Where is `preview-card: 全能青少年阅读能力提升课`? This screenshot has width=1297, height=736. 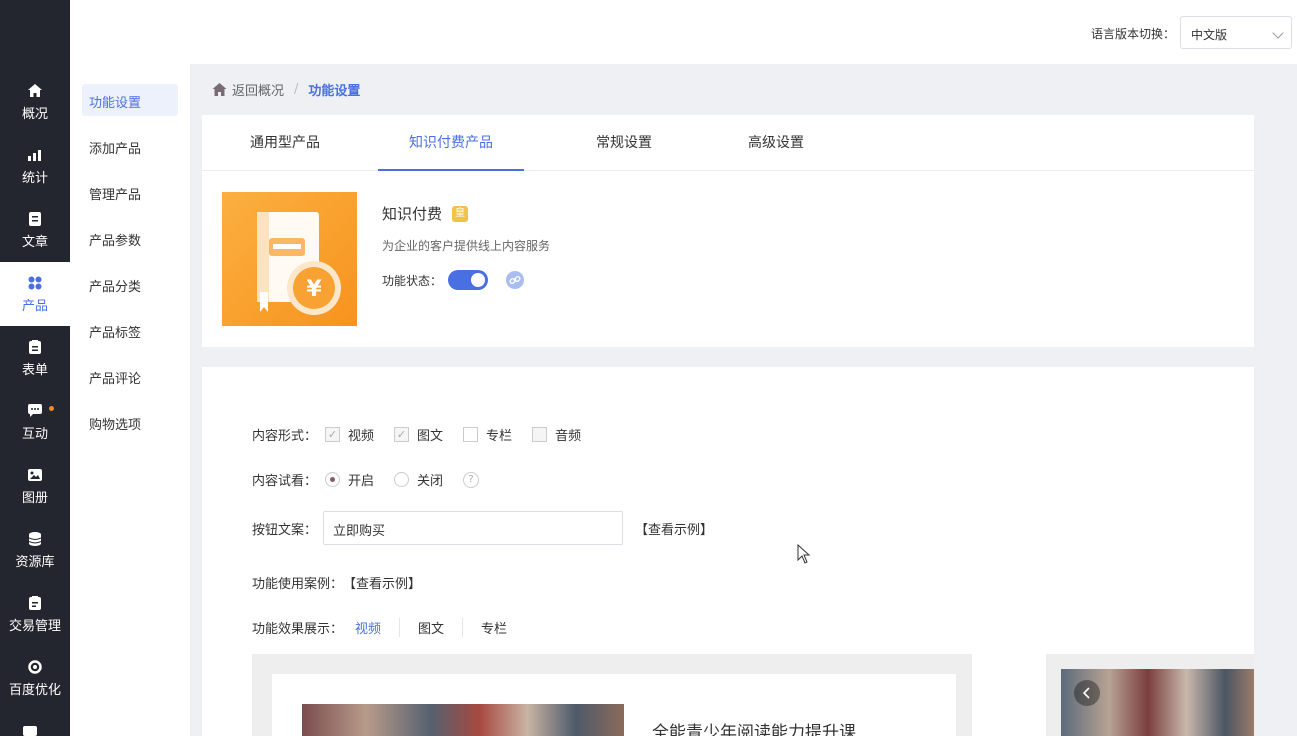 preview-card: 全能青少年阅读能力提升课 is located at coordinates (614, 705).